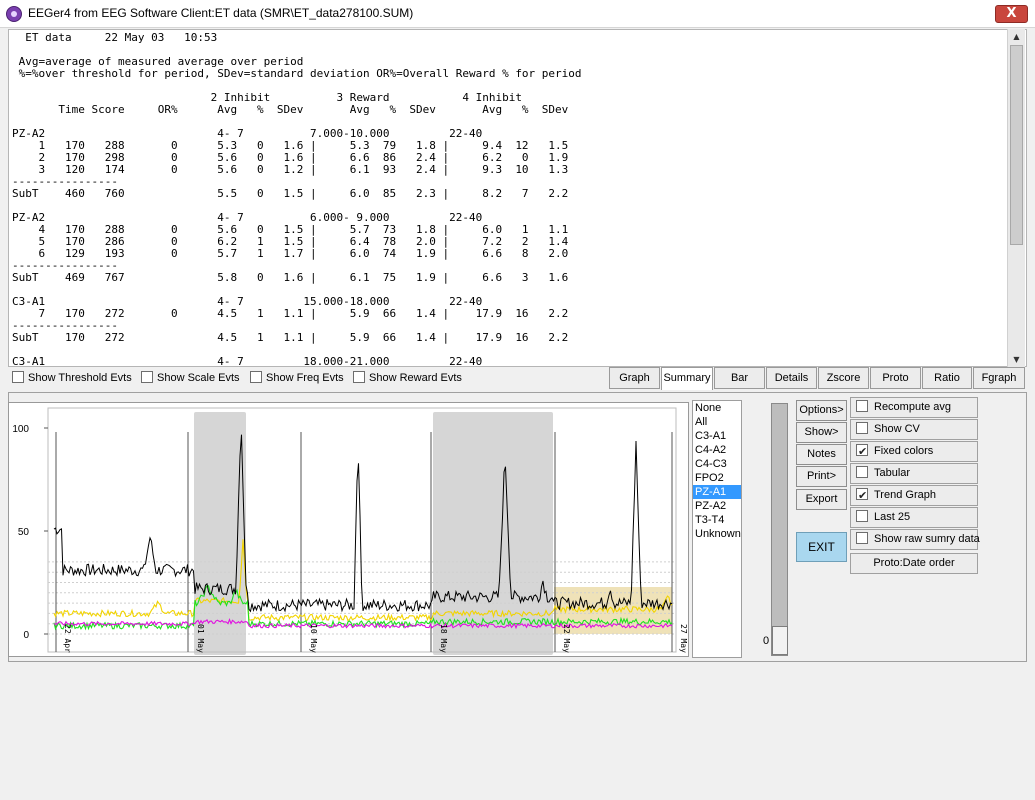  Describe the element at coordinates (821, 410) in the screenshot. I see `options-button: Options>` at that location.